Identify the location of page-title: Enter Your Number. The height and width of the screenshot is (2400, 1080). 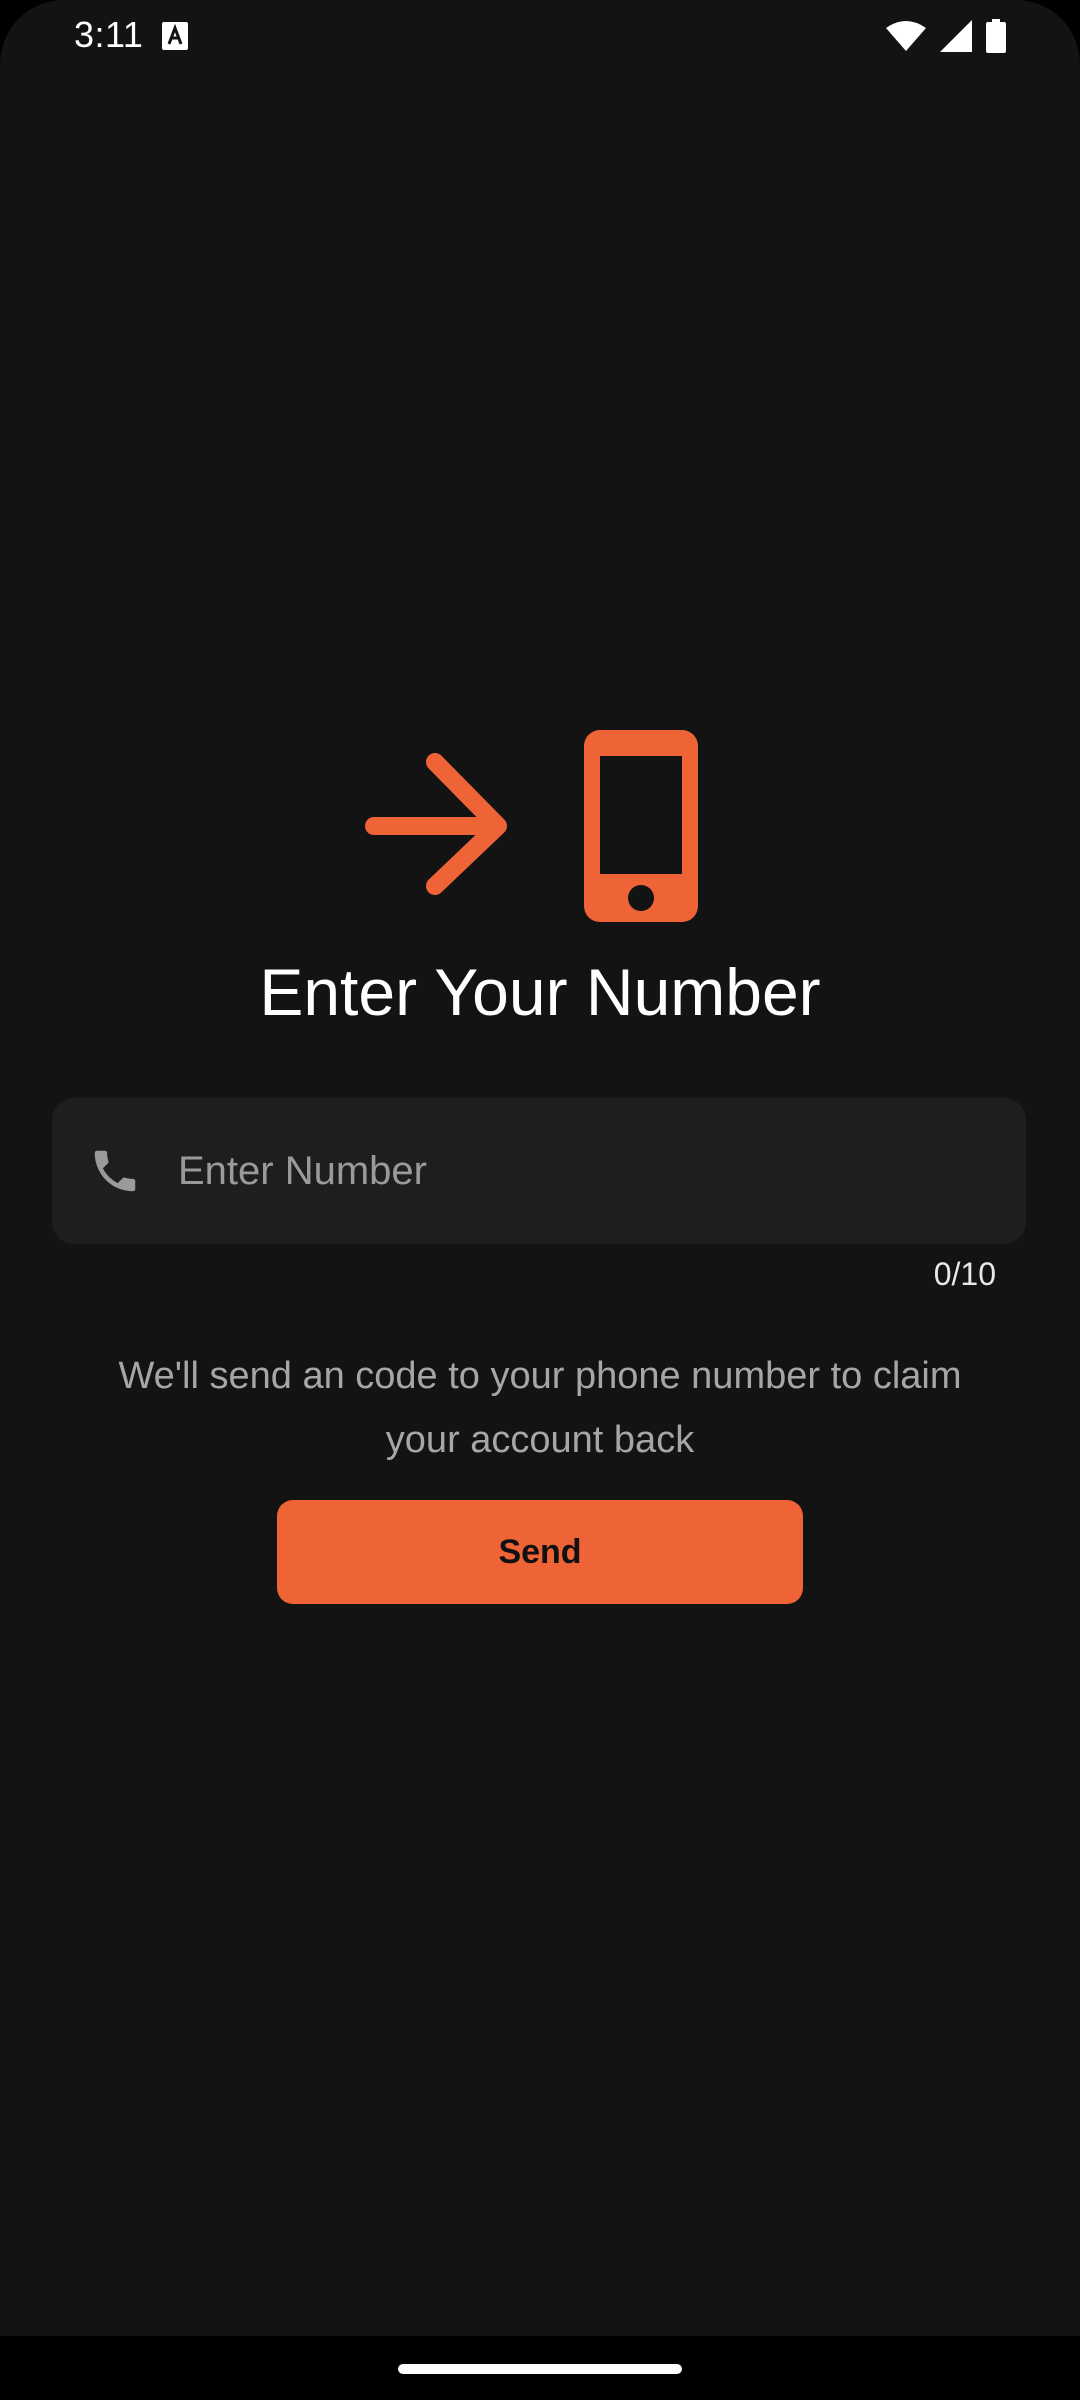
(540, 992).